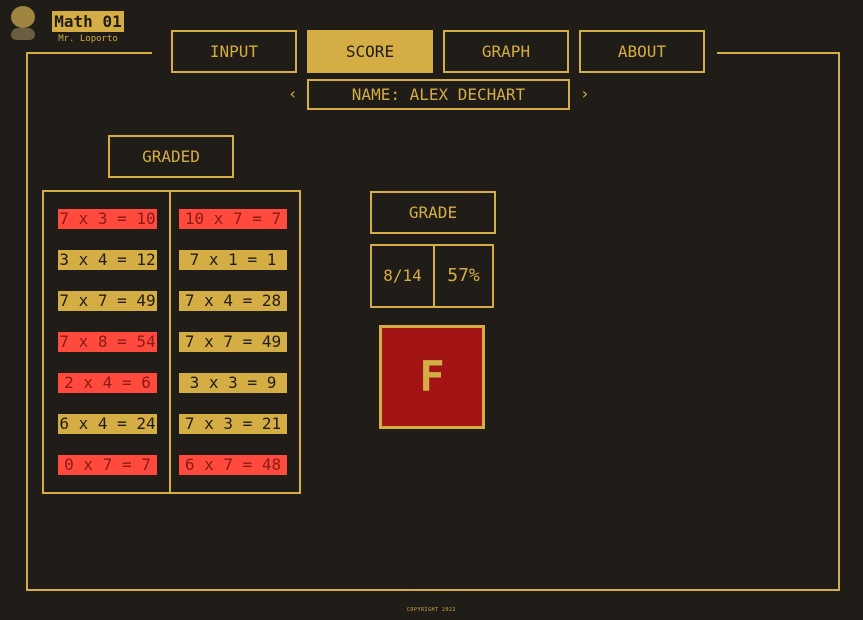 Image resolution: width=863 pixels, height=620 pixels. What do you see at coordinates (431, 610) in the screenshot?
I see `copyright: COPYRIGHT 2022` at bounding box center [431, 610].